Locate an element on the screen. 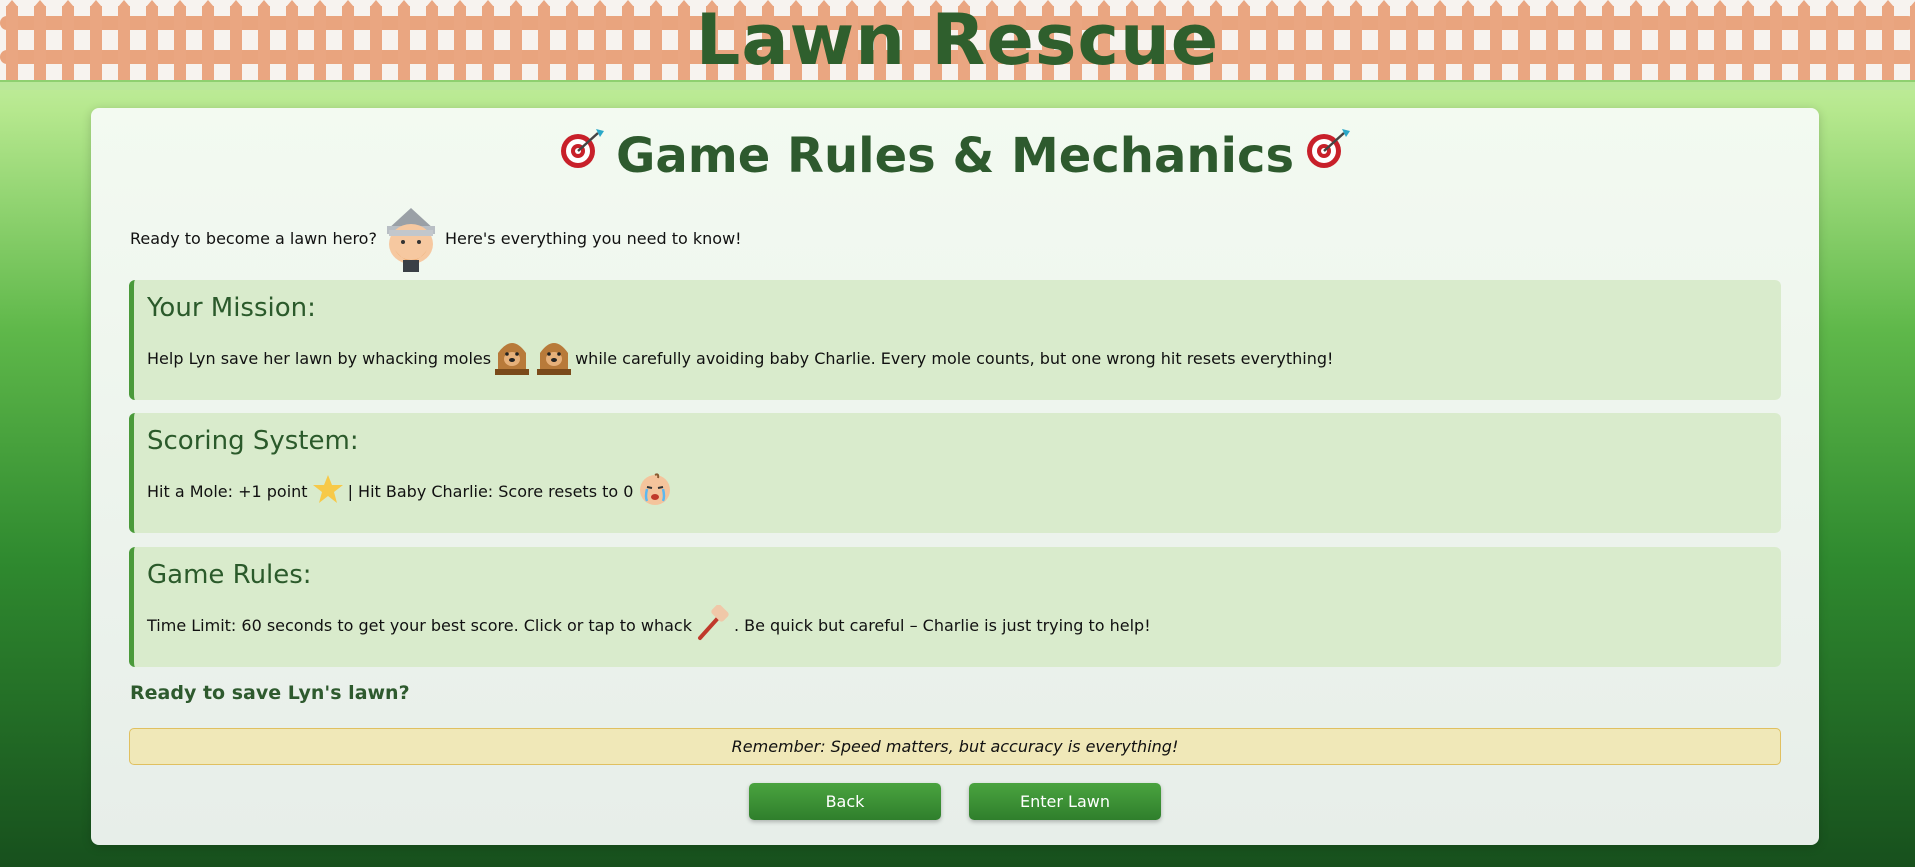 The width and height of the screenshot is (1915, 867). ready-prompt: Ready to save Lyn's lawn? is located at coordinates (270, 693).